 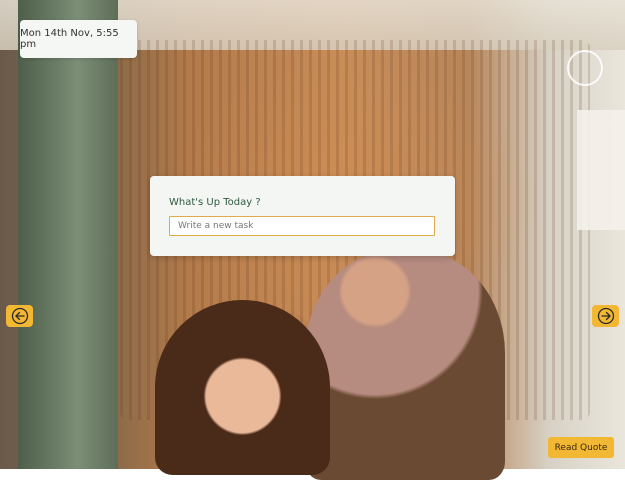 I want to click on datetime-card: Mon 14th Nov, 5:55 pm, so click(x=78, y=39).